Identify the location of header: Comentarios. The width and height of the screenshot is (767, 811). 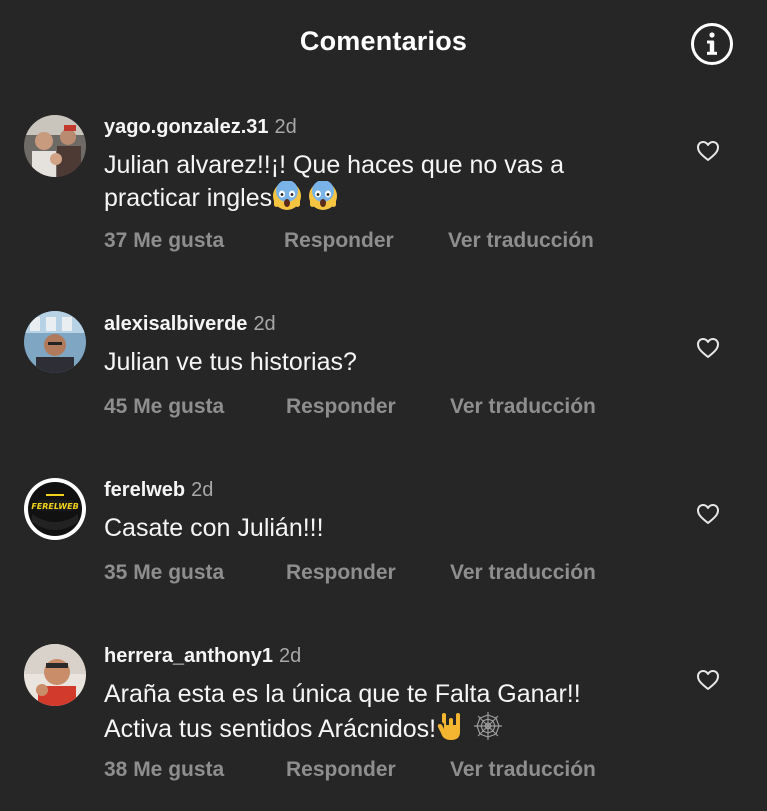
(383, 44).